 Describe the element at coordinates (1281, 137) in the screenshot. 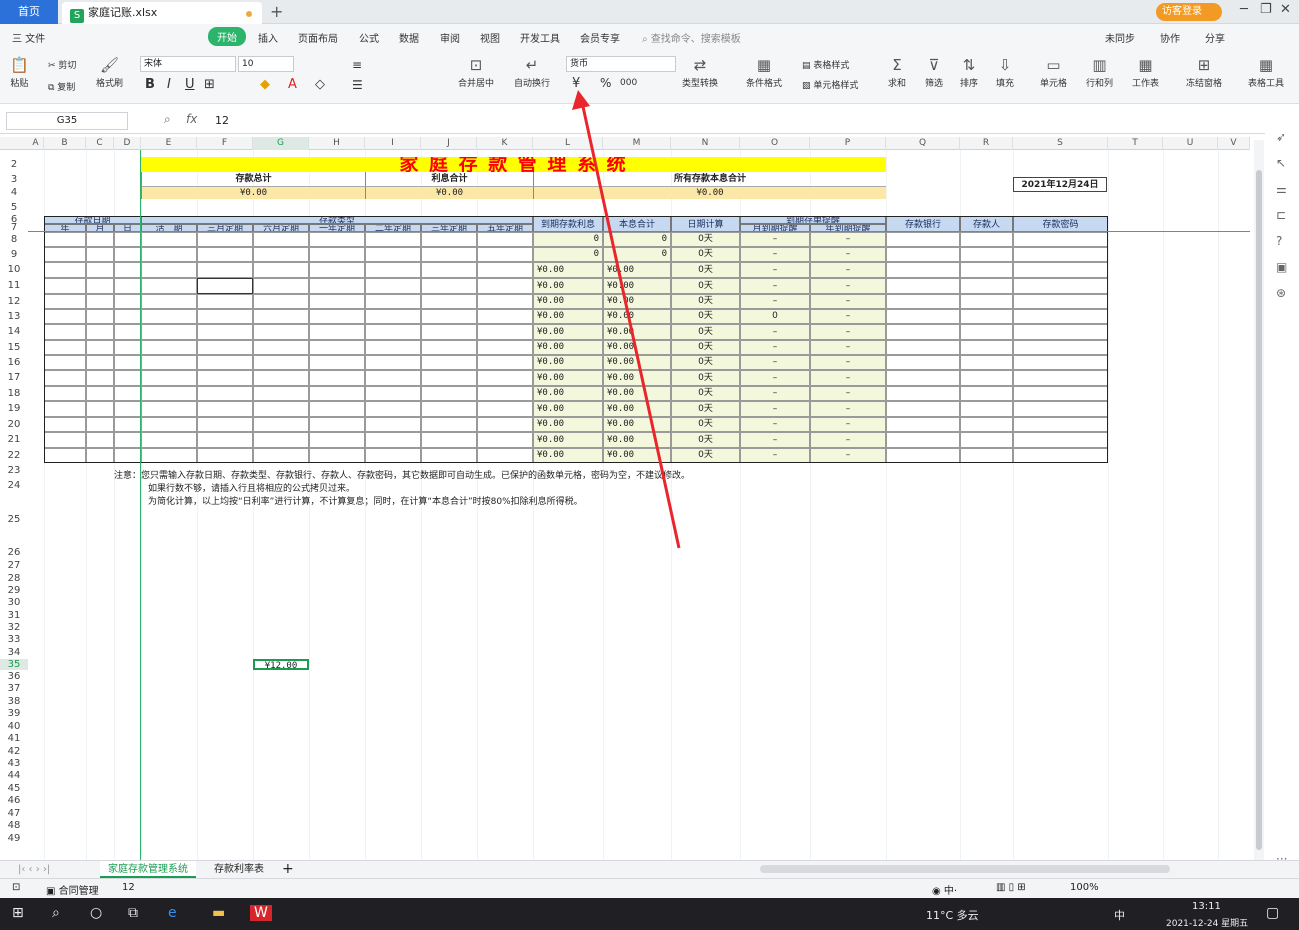

I see `rocket-icon: ➶` at that location.